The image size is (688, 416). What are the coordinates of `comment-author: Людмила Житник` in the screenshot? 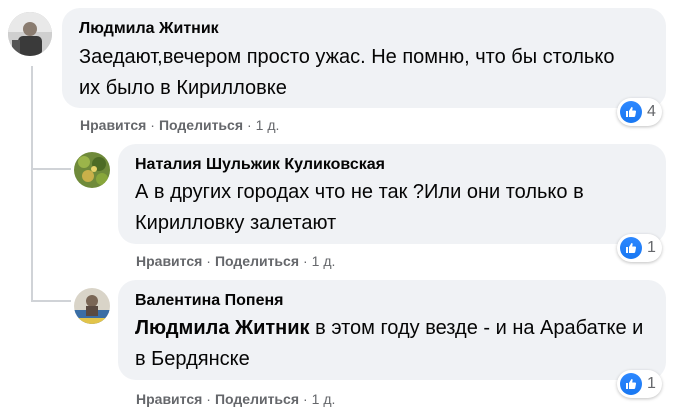 It's located at (149, 29).